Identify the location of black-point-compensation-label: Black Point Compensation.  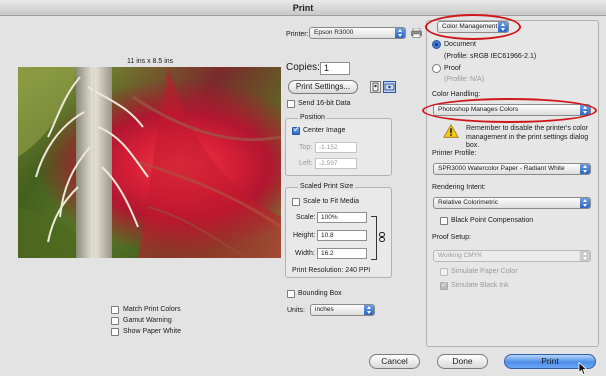
(492, 220).